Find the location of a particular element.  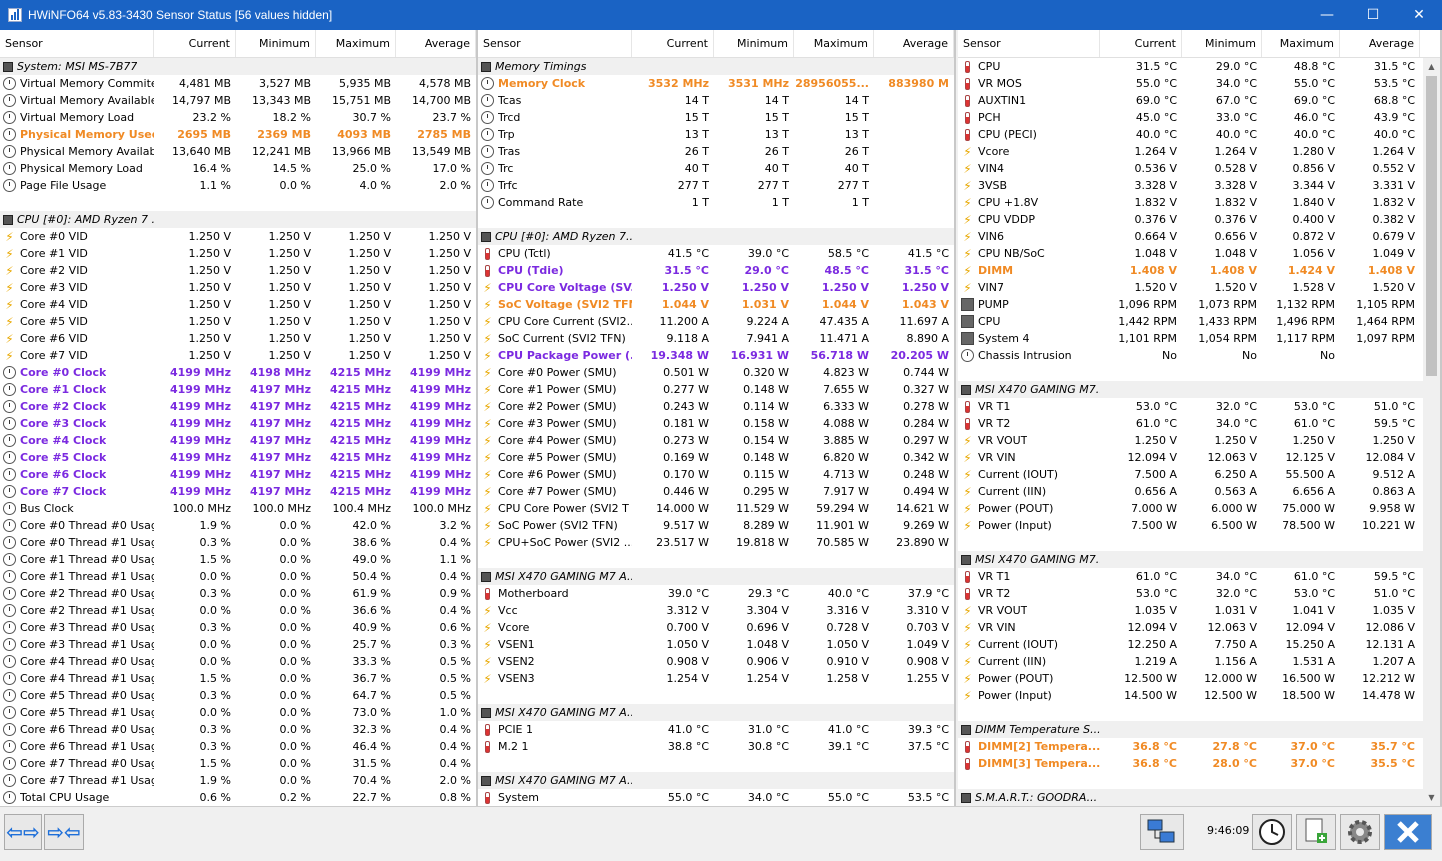

scrollbar-thumb is located at coordinates (1431, 226).